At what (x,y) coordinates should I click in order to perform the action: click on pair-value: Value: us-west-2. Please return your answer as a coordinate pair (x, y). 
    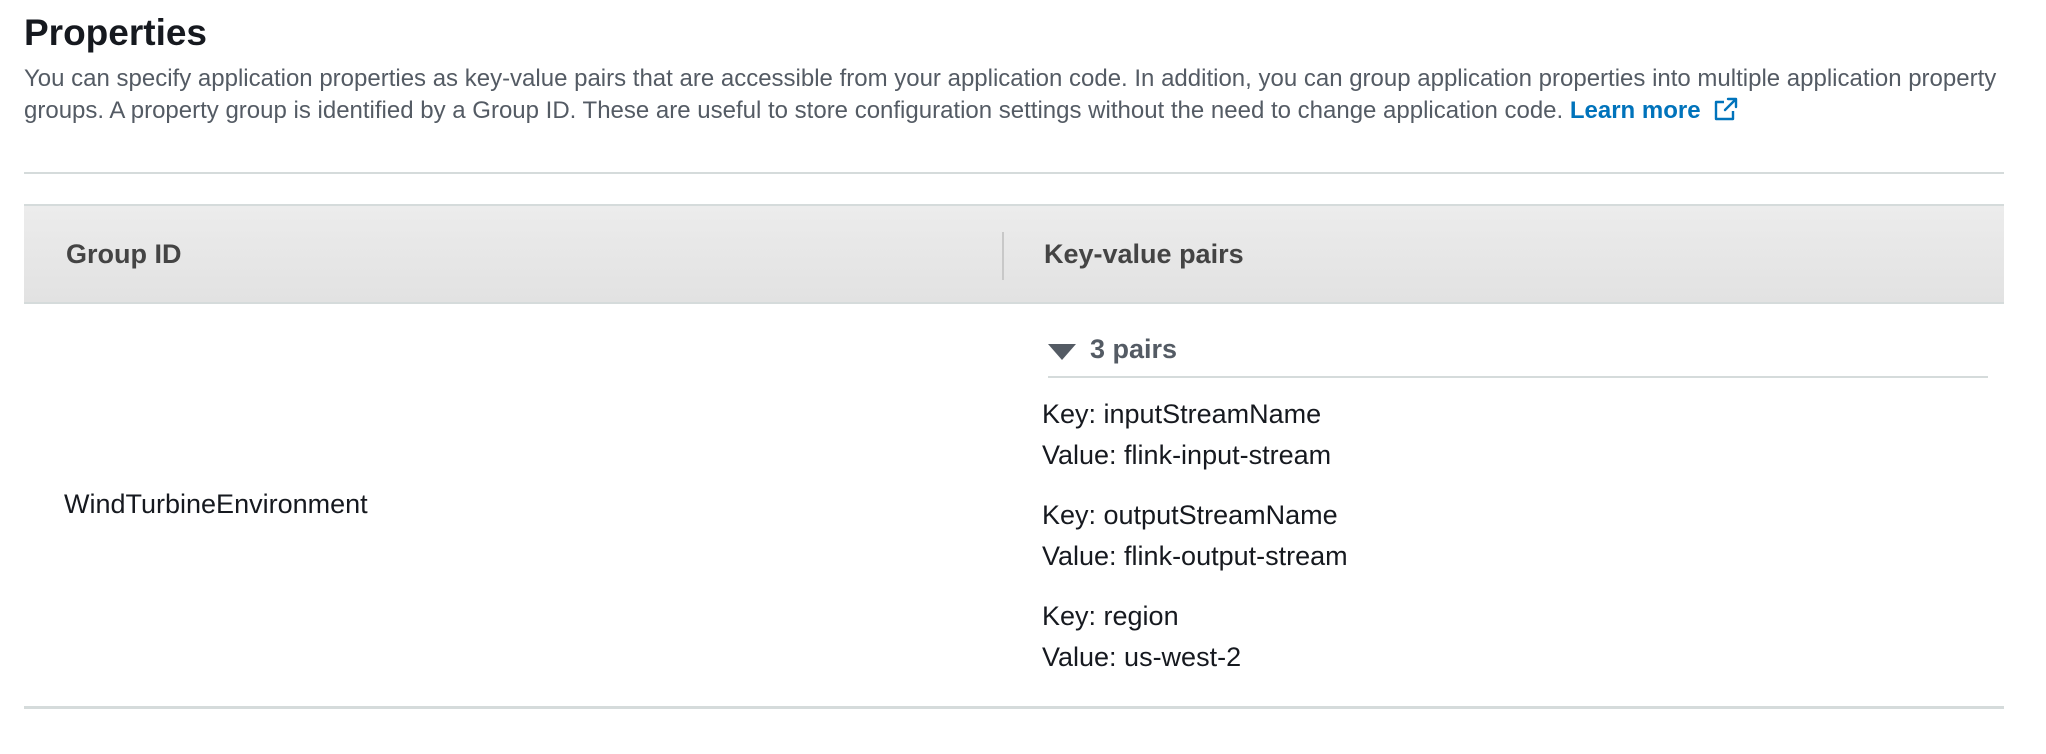
    Looking at the image, I should click on (1142, 657).